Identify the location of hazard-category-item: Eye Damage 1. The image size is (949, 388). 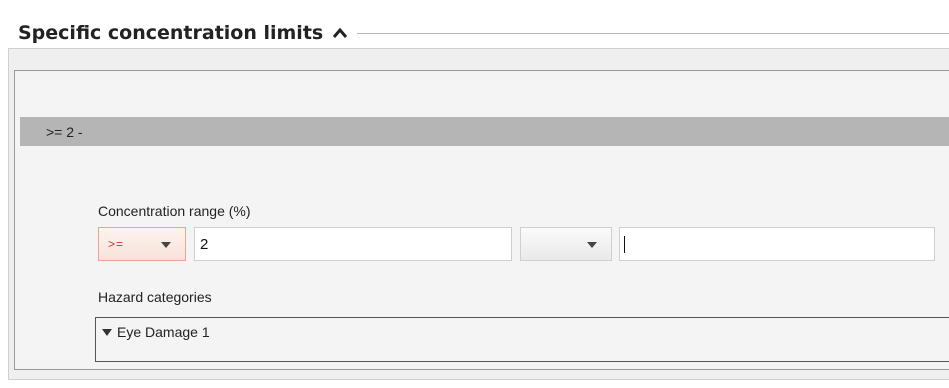
(156, 332).